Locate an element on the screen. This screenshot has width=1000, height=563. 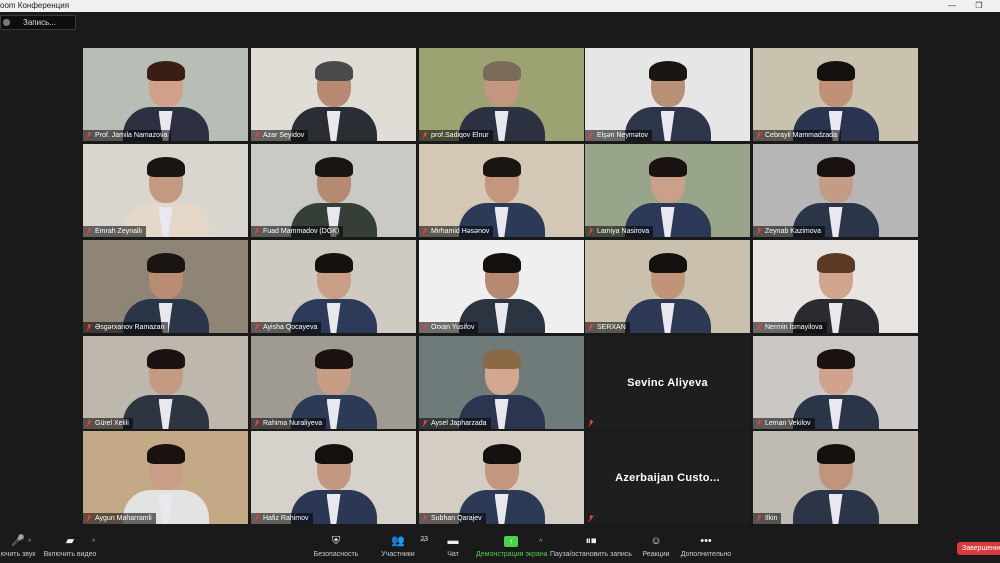
participant-name-text: Aysel Japharzada is located at coordinates (459, 423).